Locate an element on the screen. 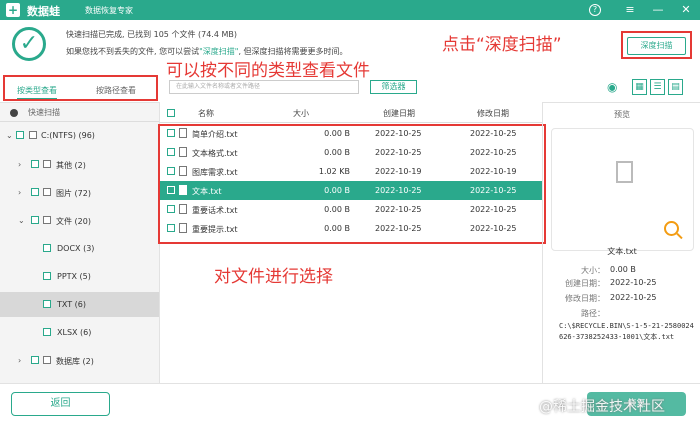 This screenshot has height=427, width=700. sidebar-item-label: 其他 (2) is located at coordinates (71, 165).